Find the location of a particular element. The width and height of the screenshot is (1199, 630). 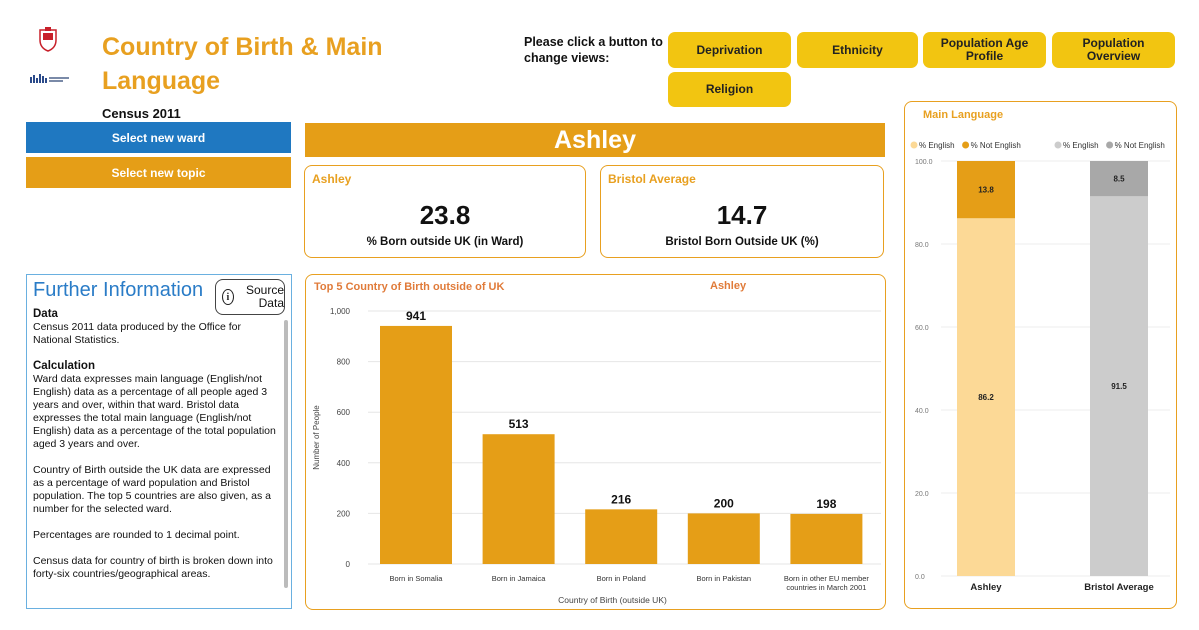

ward-kpi-card: Ashley 23.8 % Born outside UK (in Ward) is located at coordinates (445, 211).